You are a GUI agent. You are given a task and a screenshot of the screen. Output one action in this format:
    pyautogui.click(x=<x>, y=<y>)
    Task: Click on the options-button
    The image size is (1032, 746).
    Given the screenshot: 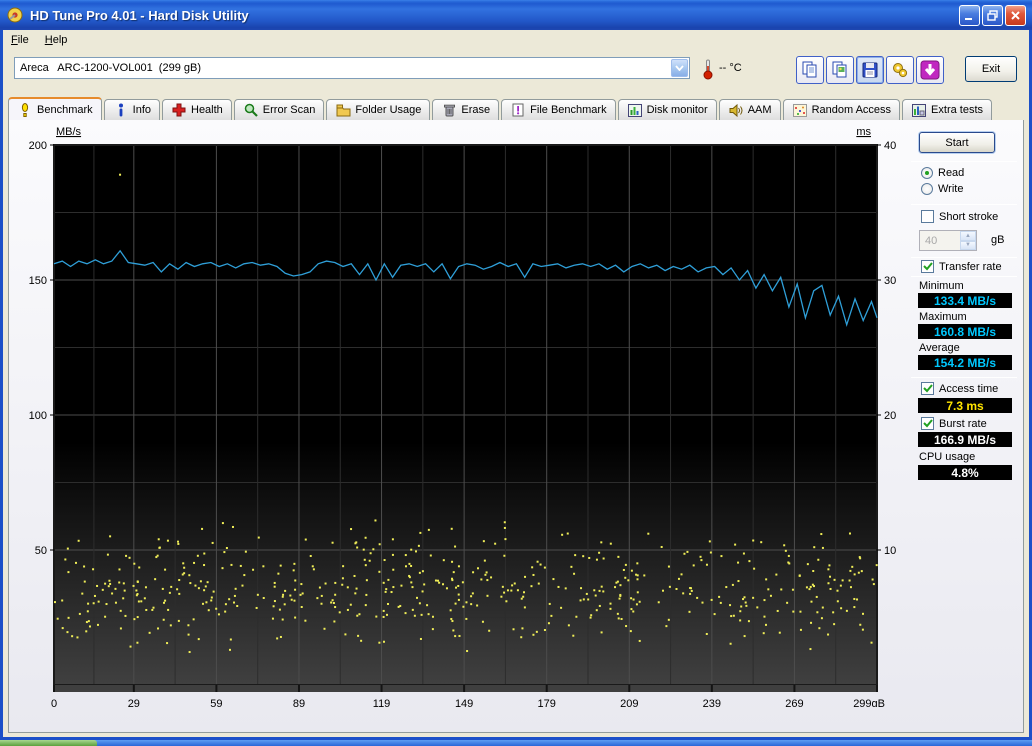 What is the action you would take?
    pyautogui.click(x=900, y=70)
    